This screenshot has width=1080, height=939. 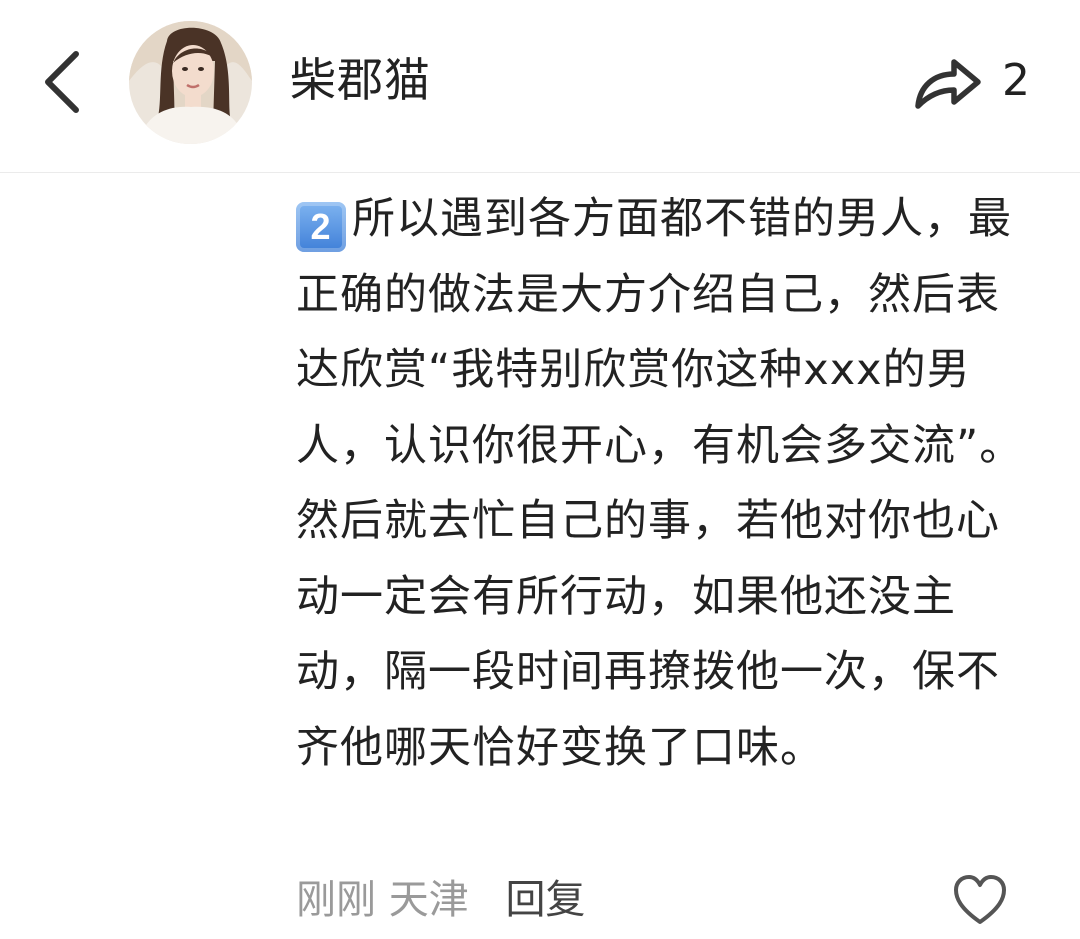 I want to click on like-button, so click(x=980, y=900).